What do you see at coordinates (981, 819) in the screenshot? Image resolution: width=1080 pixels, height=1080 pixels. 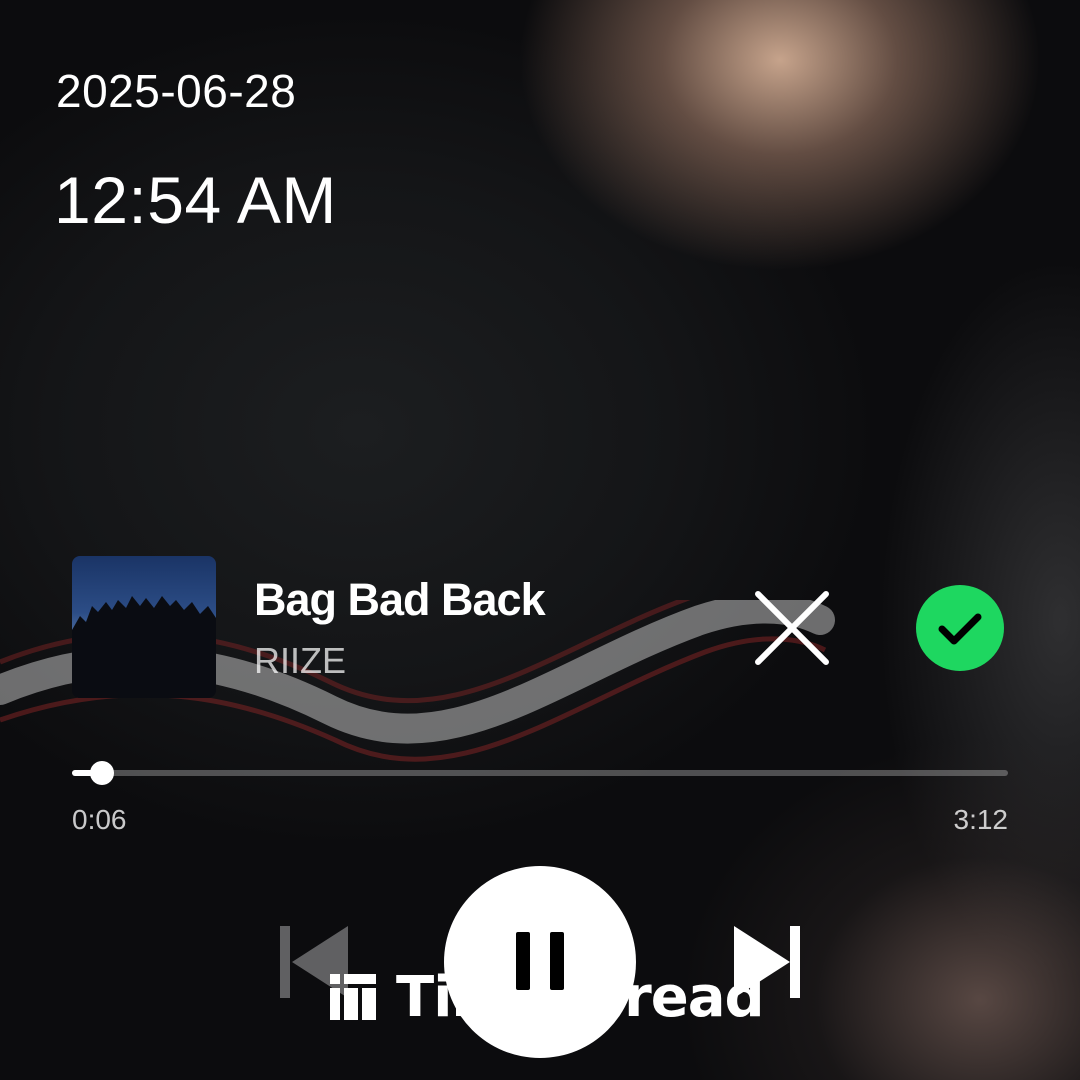 I see `track-duration: 3:12` at bounding box center [981, 819].